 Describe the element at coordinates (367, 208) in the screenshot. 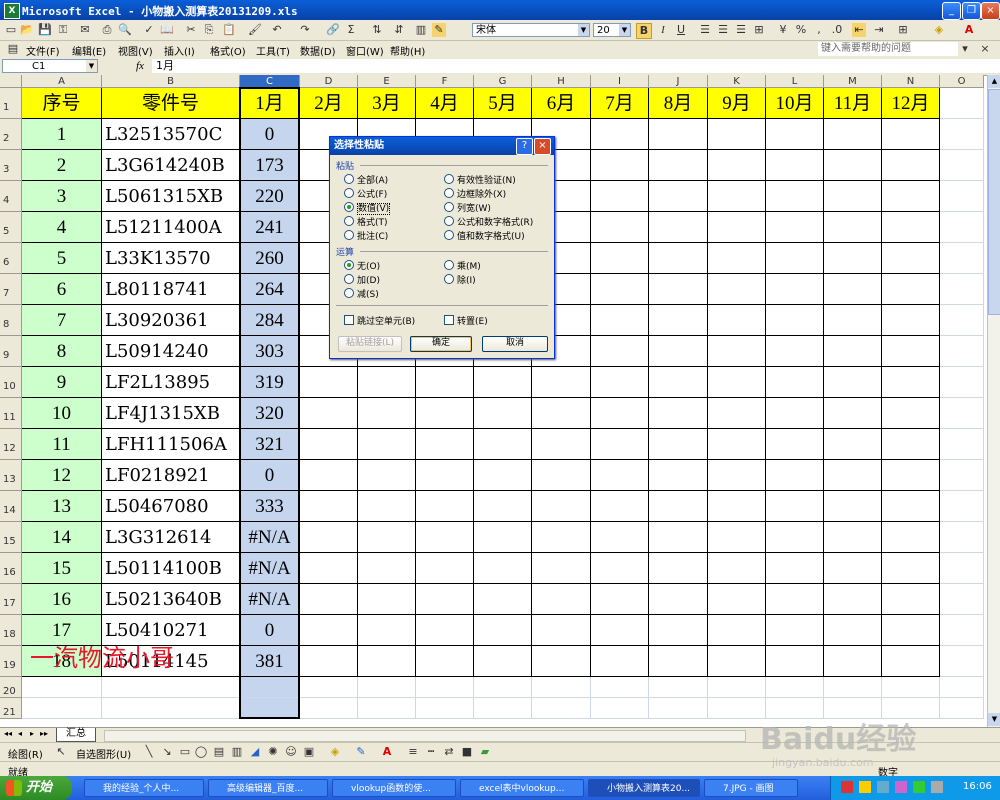

I see `radio-paste-values: 数值(V)` at that location.